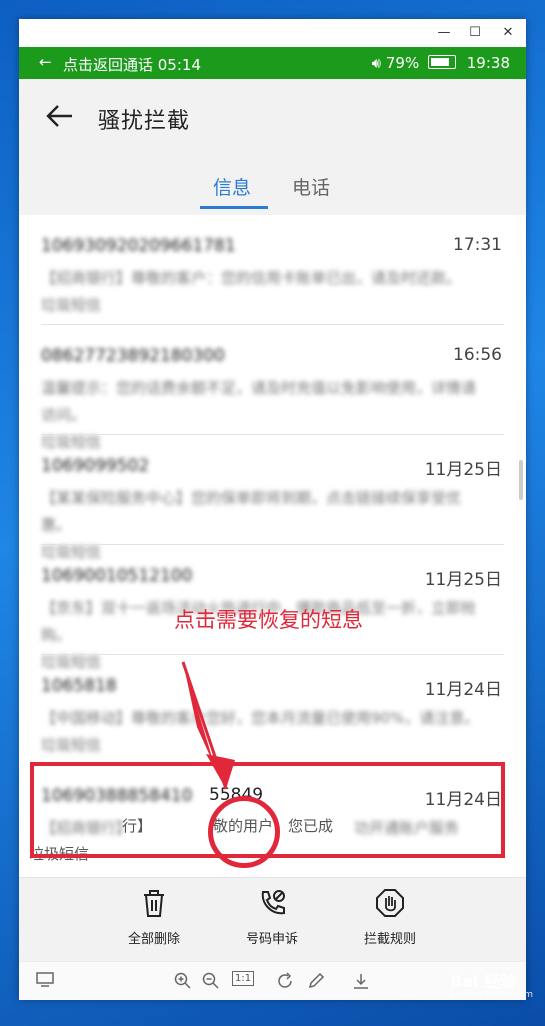  I want to click on block-hand-icon, so click(390, 903).